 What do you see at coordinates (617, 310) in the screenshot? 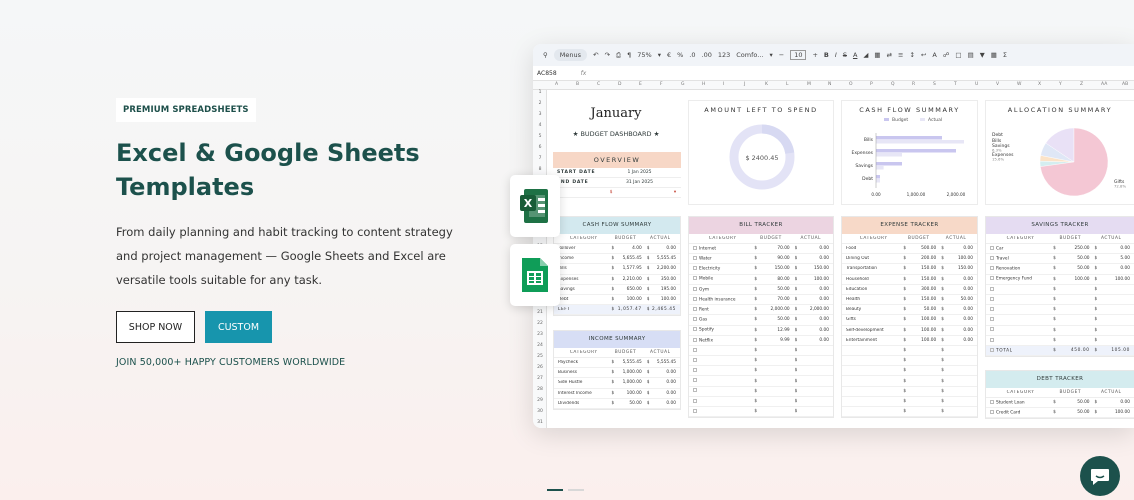
I see `table-row: LEFT $1,057.47 $2,465.45` at bounding box center [617, 310].